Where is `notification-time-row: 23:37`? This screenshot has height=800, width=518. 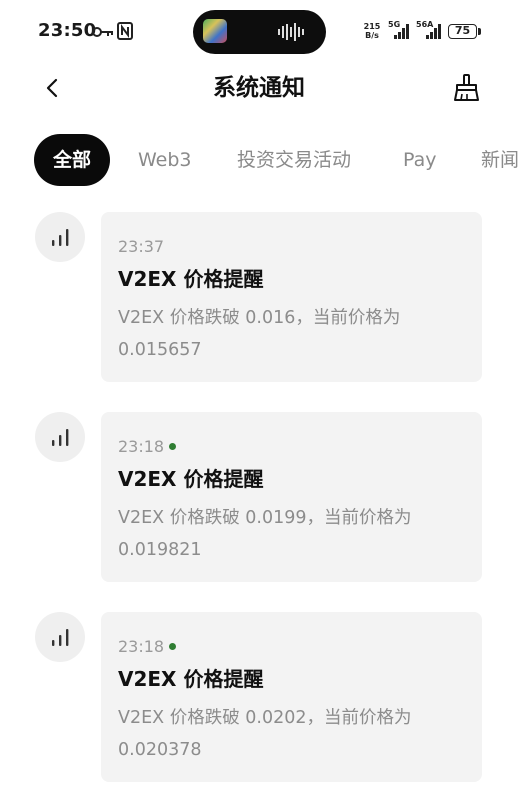 notification-time-row: 23:37 is located at coordinates (141, 247).